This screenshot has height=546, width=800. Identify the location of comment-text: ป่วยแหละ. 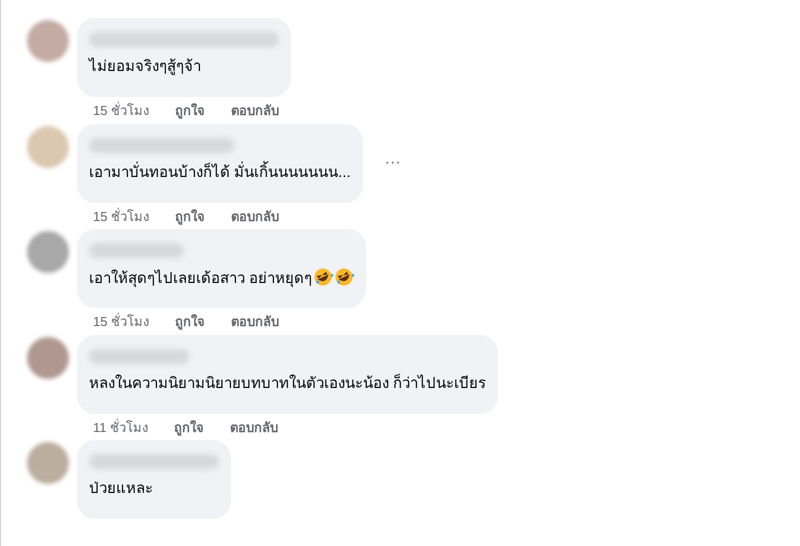
(121, 489).